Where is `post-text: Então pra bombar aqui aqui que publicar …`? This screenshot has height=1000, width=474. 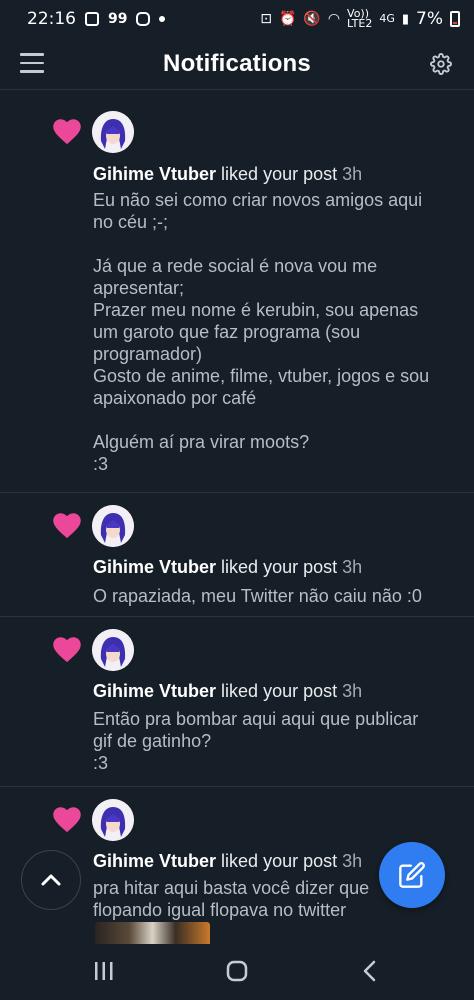
post-text: Então pra bombar aqui aqui que publicar … is located at coordinates (256, 741).